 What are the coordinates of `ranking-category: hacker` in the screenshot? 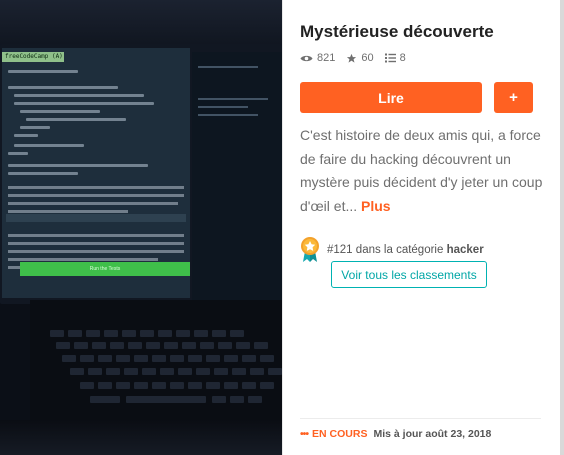 It's located at (465, 250).